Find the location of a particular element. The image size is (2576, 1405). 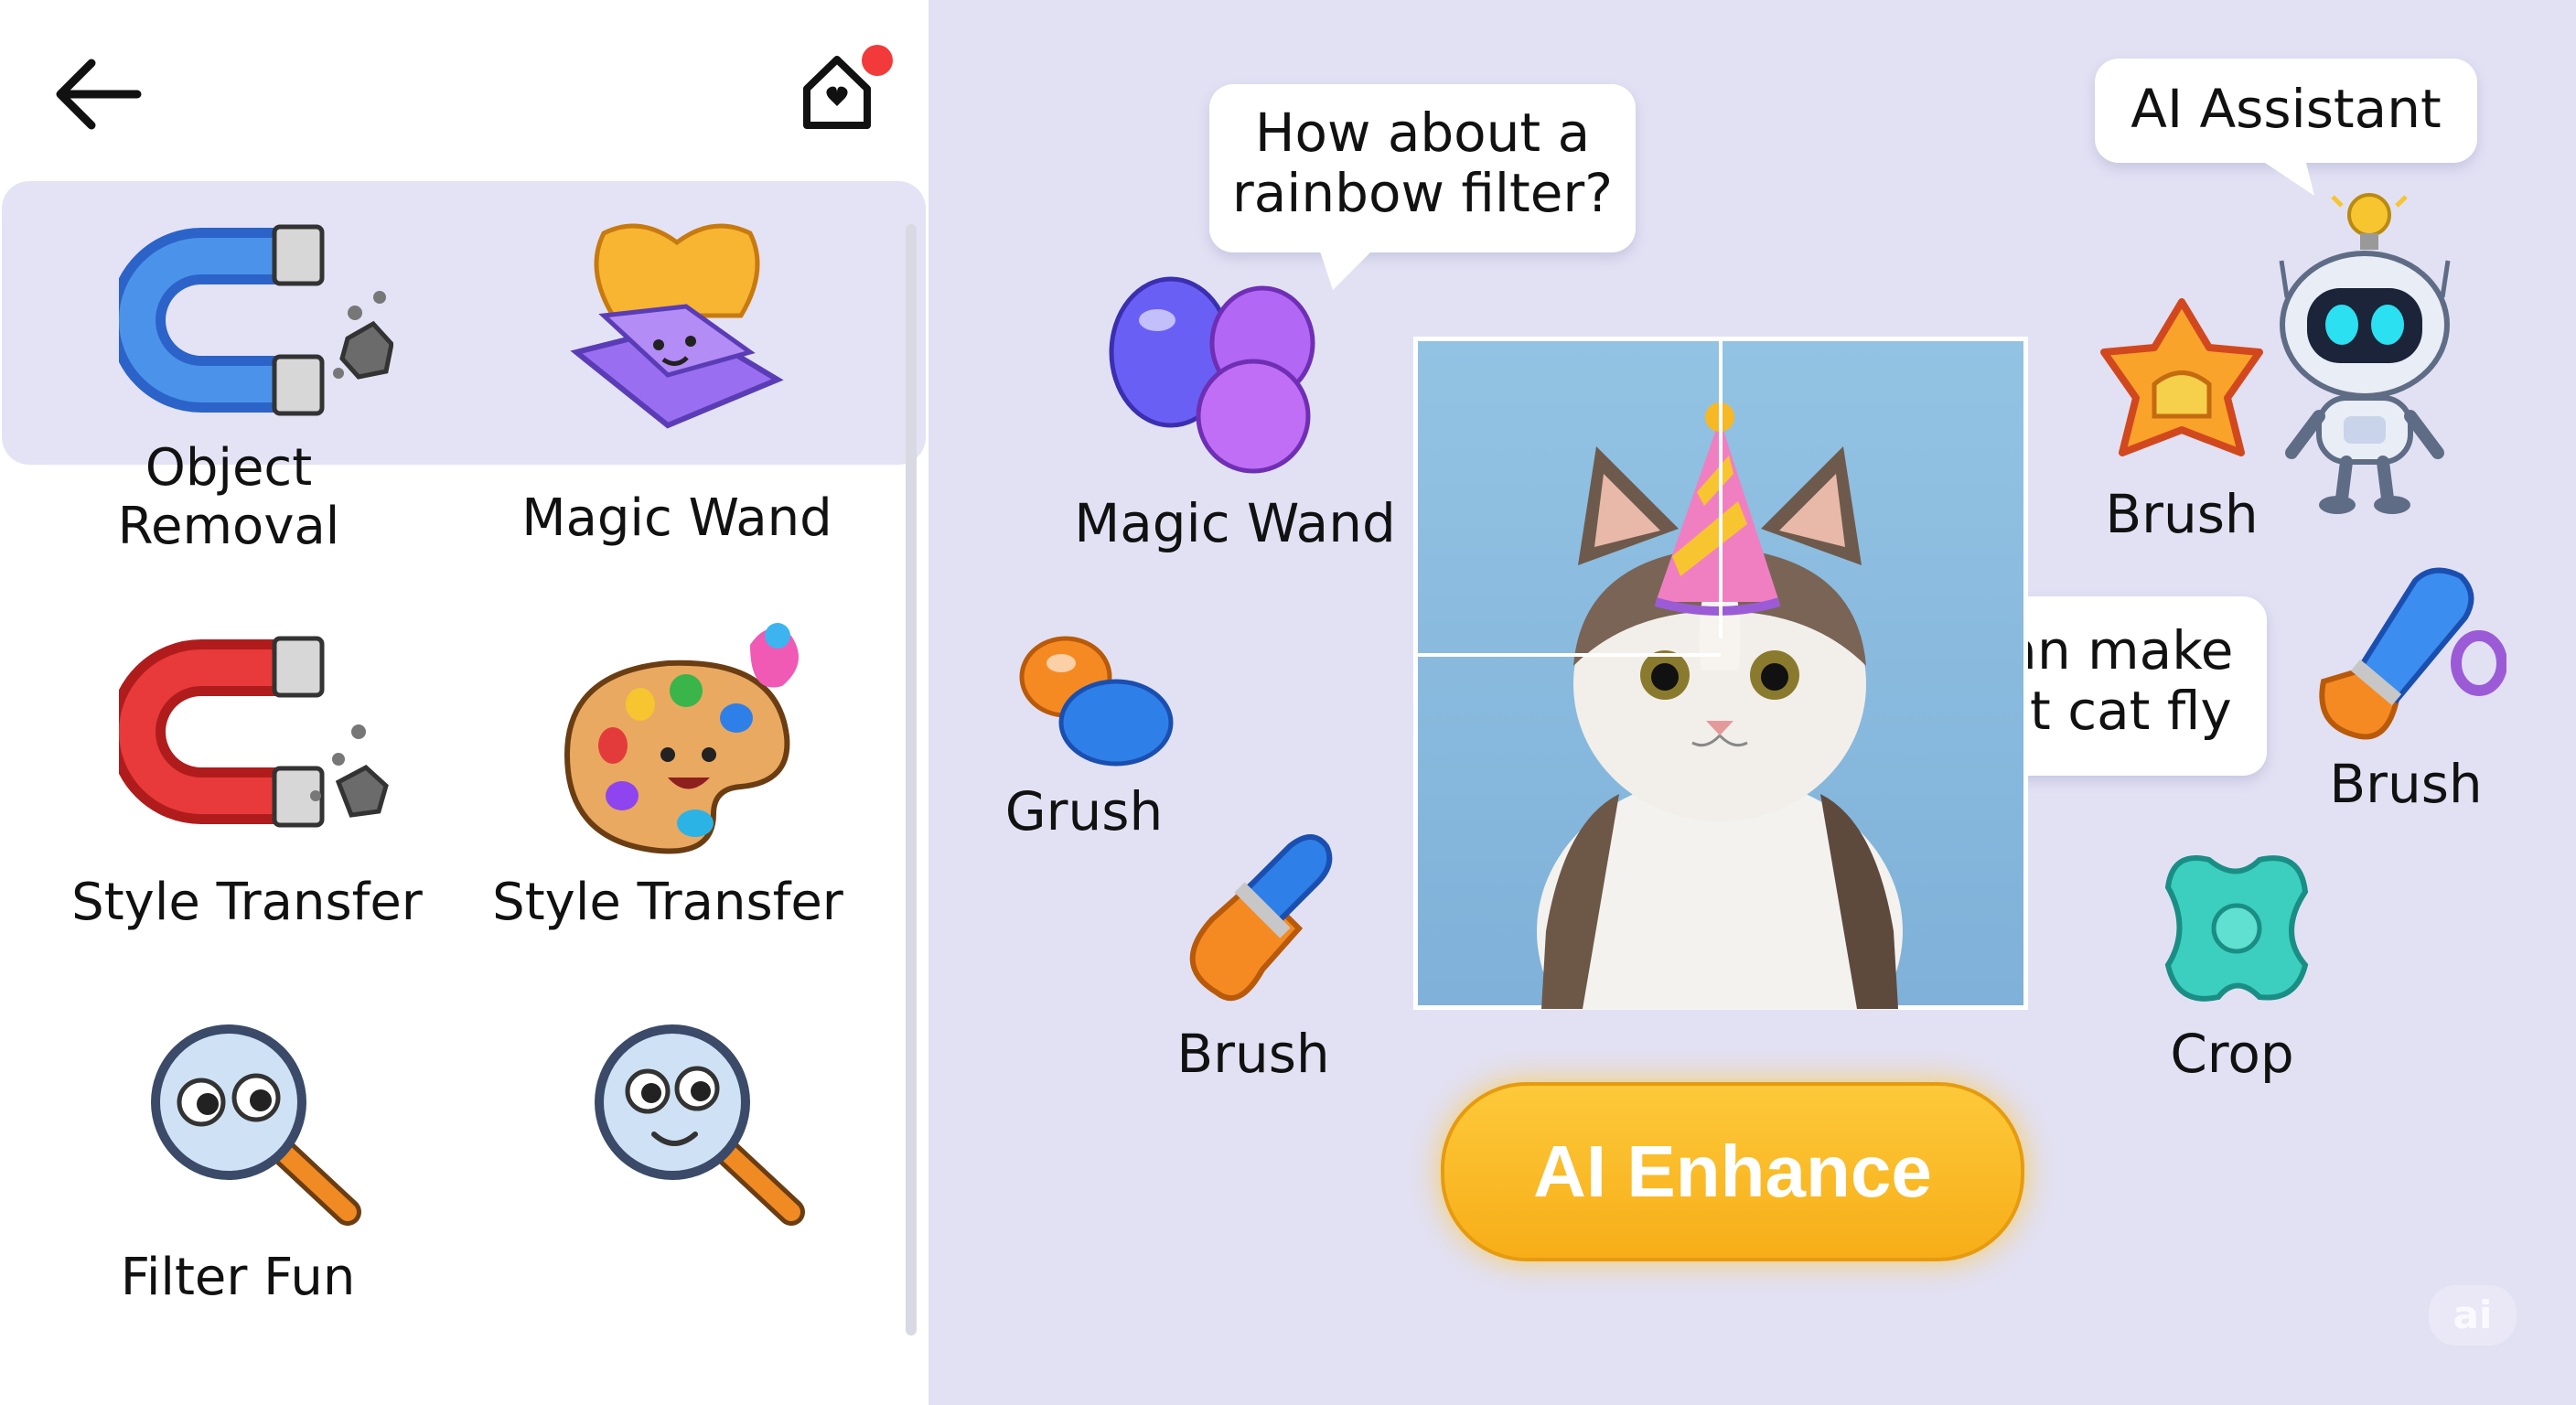

tool-style-transfer-palette: Style Transfer is located at coordinates (677, 777).